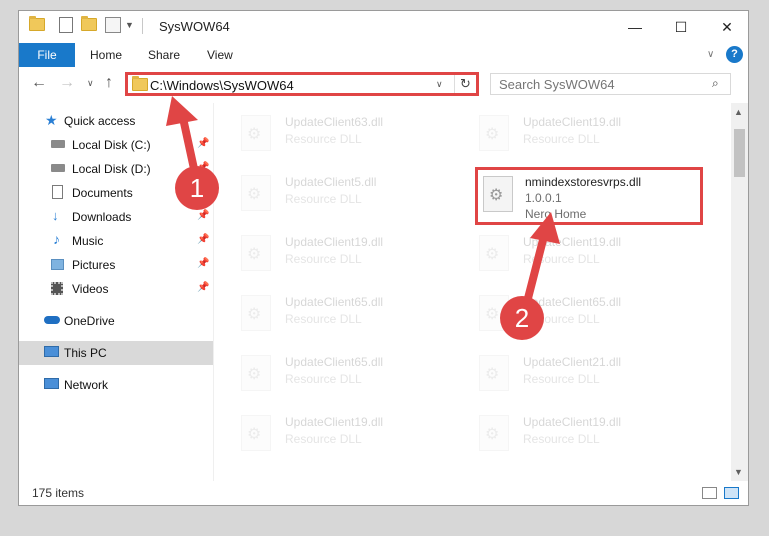  I want to click on step-2-badge: 2, so click(522, 318).